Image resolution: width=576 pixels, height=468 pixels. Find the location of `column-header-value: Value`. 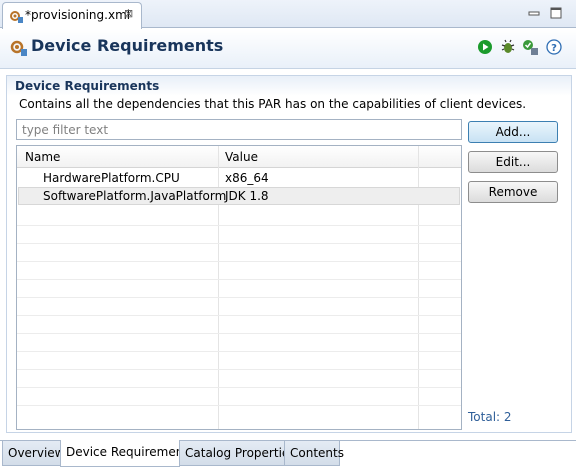

column-header-value: Value is located at coordinates (241, 157).